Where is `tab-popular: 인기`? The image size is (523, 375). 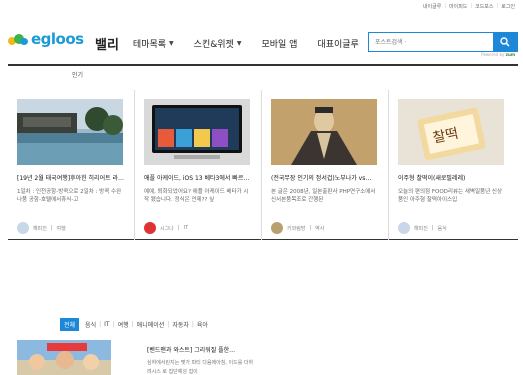
tab-popular: 인기 is located at coordinates (77, 74).